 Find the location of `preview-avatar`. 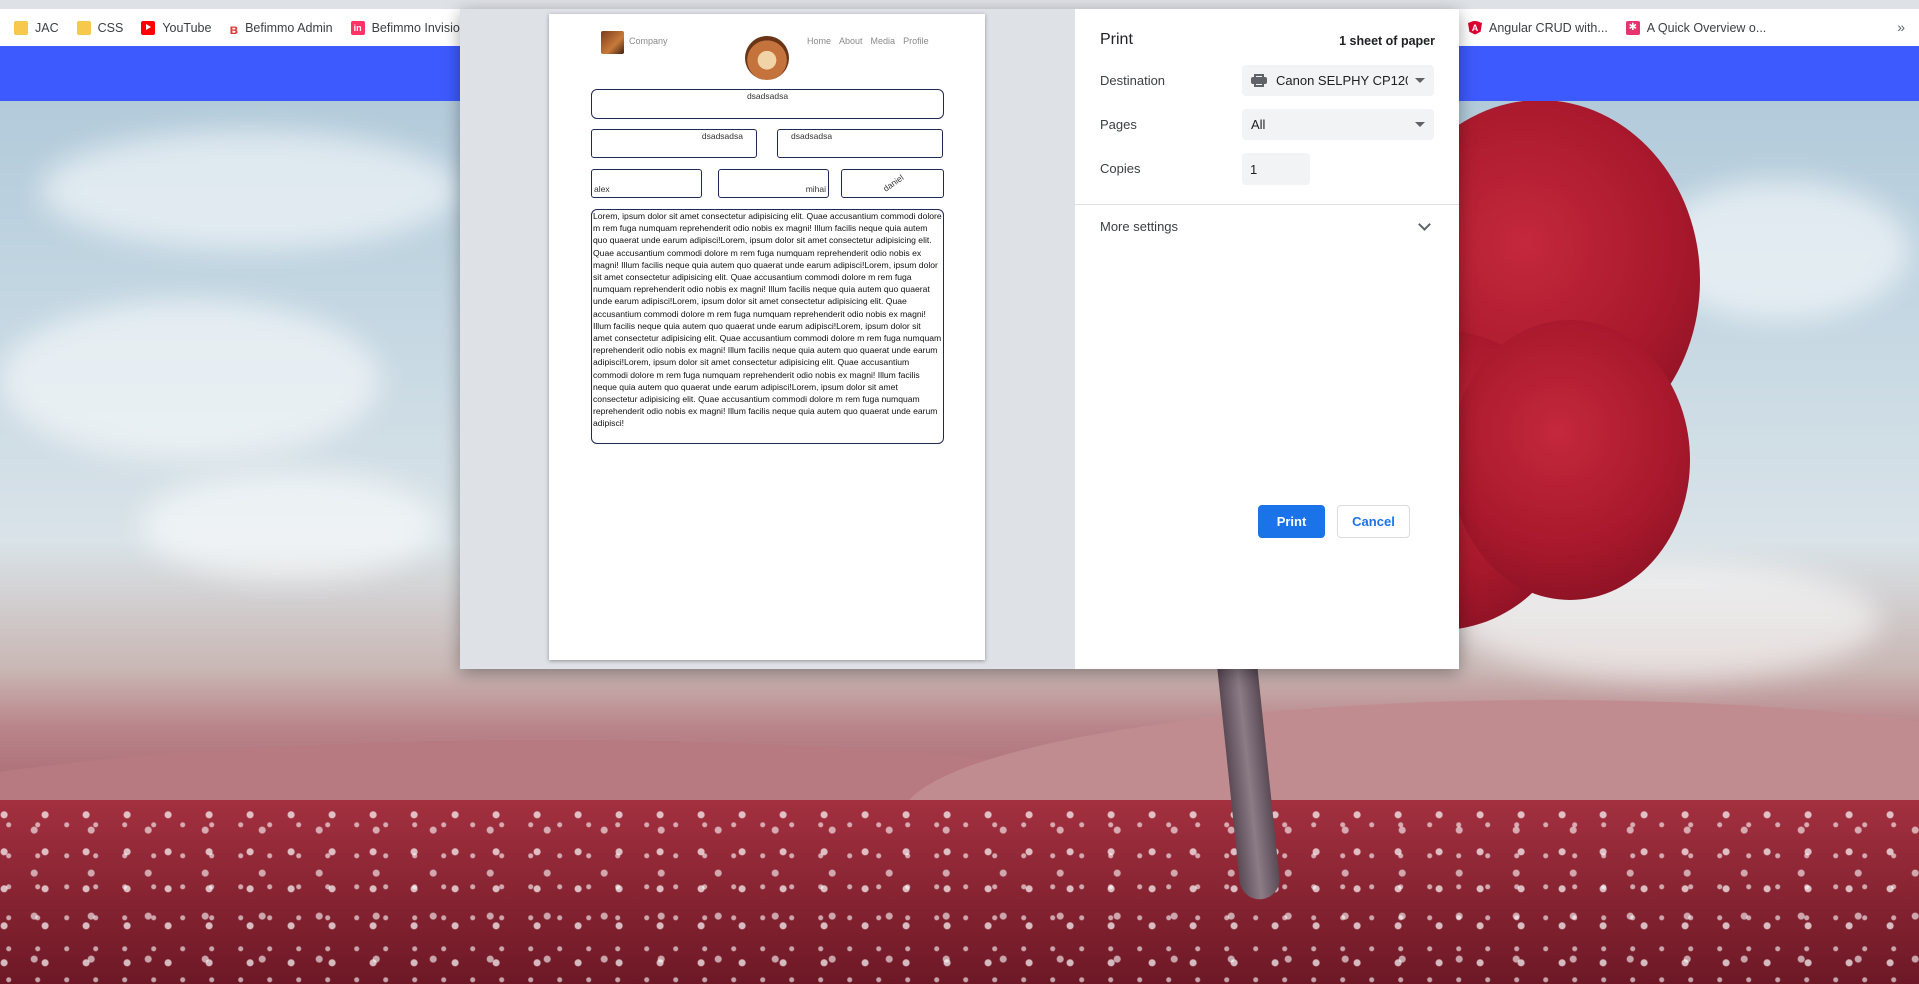

preview-avatar is located at coordinates (767, 58).